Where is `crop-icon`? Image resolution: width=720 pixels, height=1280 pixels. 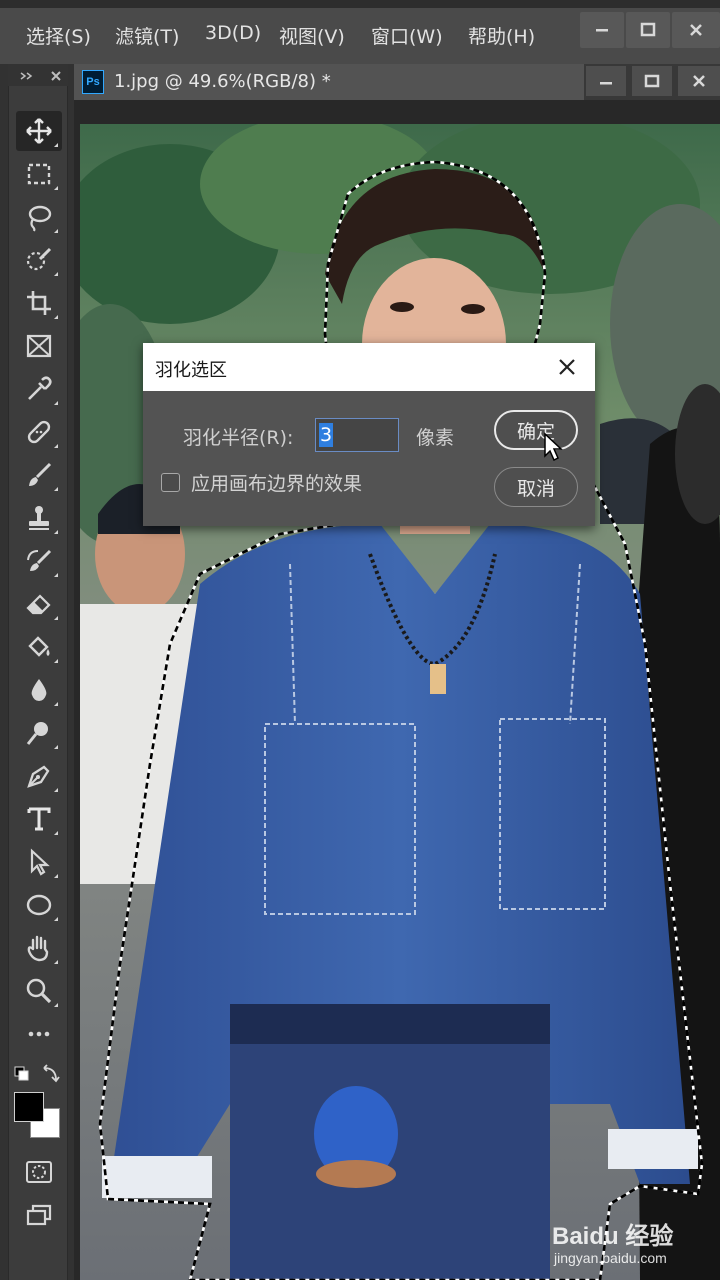
crop-icon is located at coordinates (39, 303).